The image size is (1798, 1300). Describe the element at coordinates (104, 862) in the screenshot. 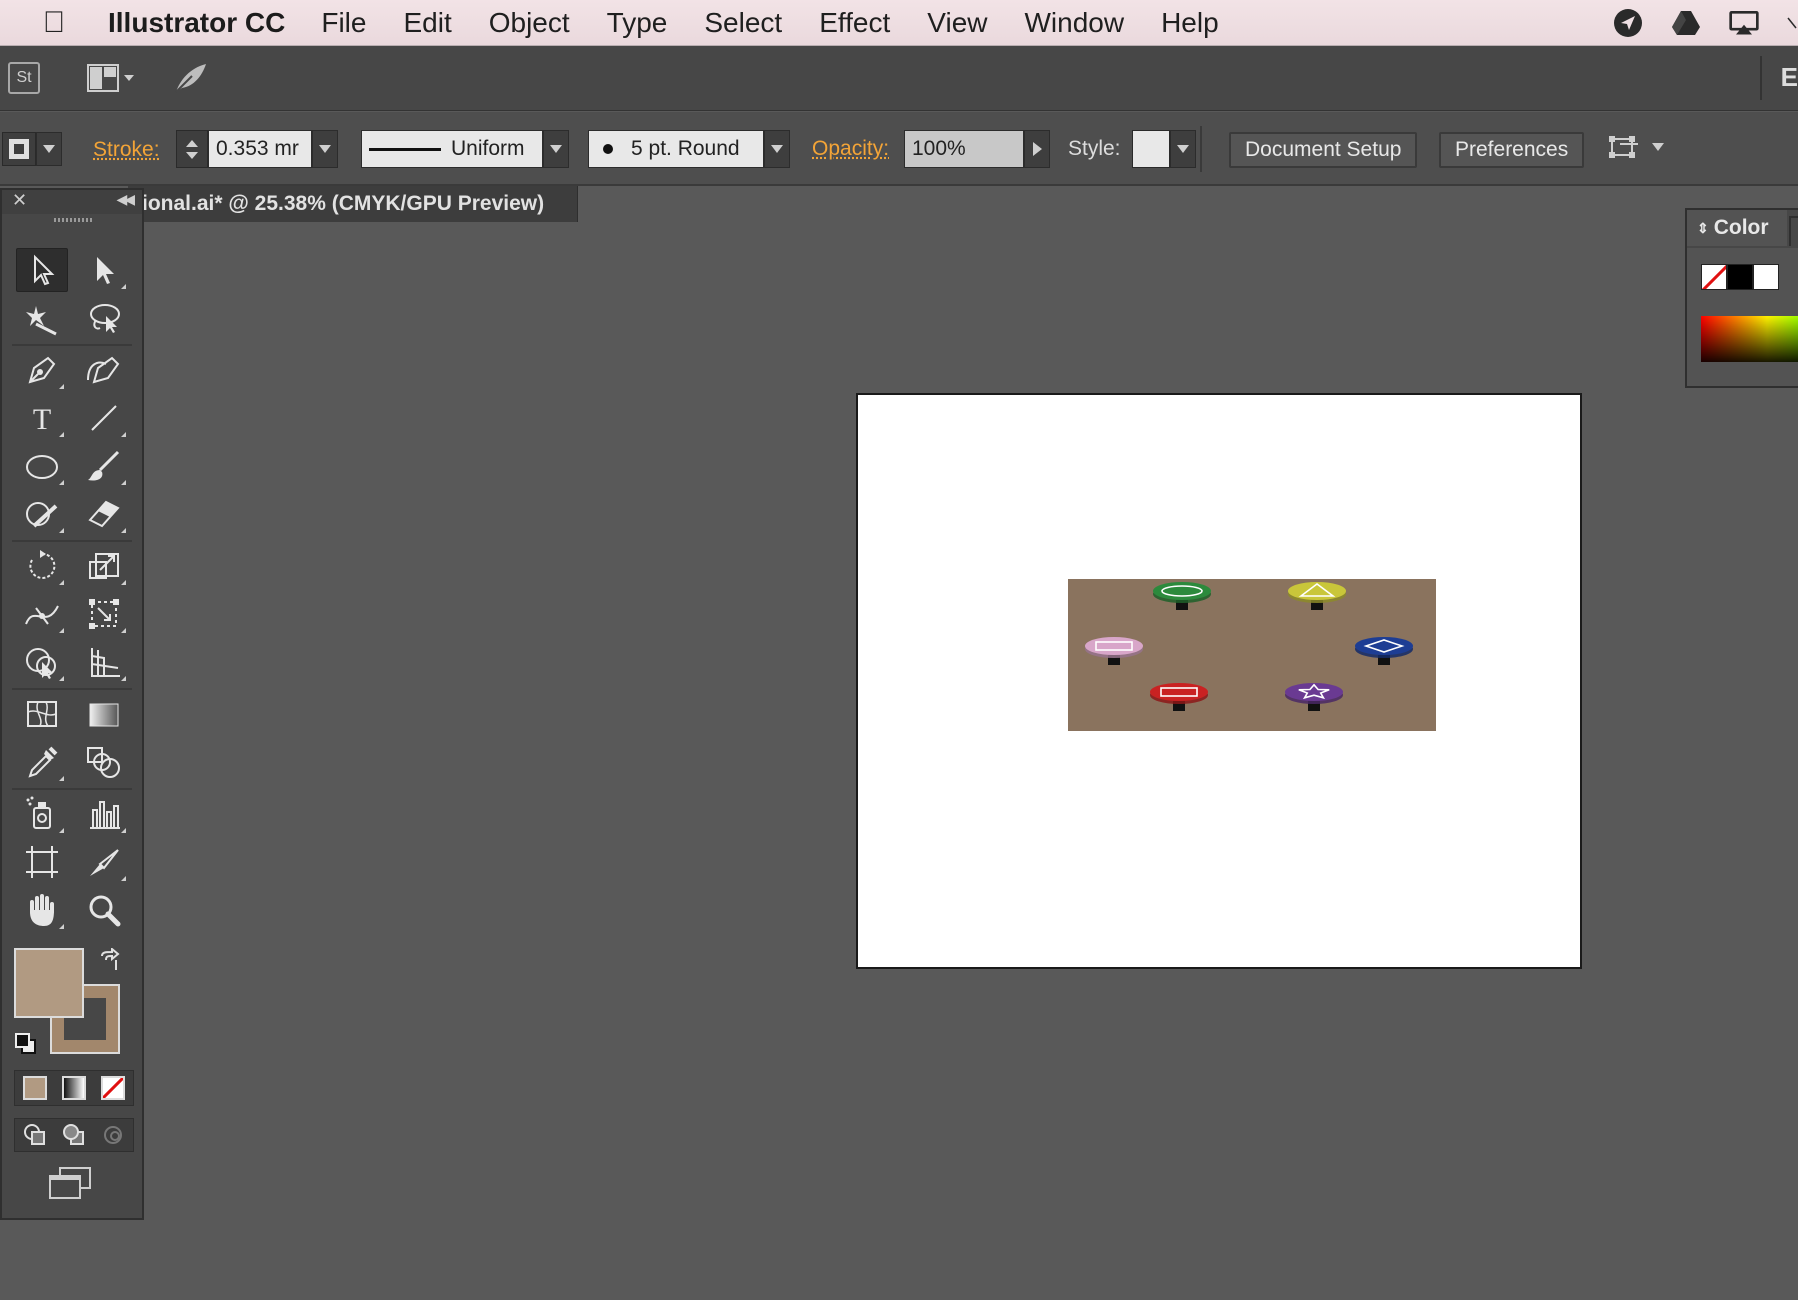

I see `slice-tool-icon` at that location.